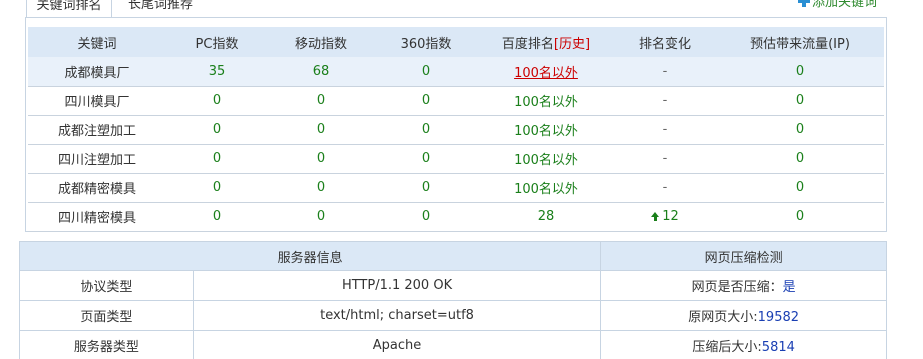 Image resolution: width=923 pixels, height=359 pixels. Describe the element at coordinates (106, 285) in the screenshot. I see `protocol-label: 协议类型` at that location.